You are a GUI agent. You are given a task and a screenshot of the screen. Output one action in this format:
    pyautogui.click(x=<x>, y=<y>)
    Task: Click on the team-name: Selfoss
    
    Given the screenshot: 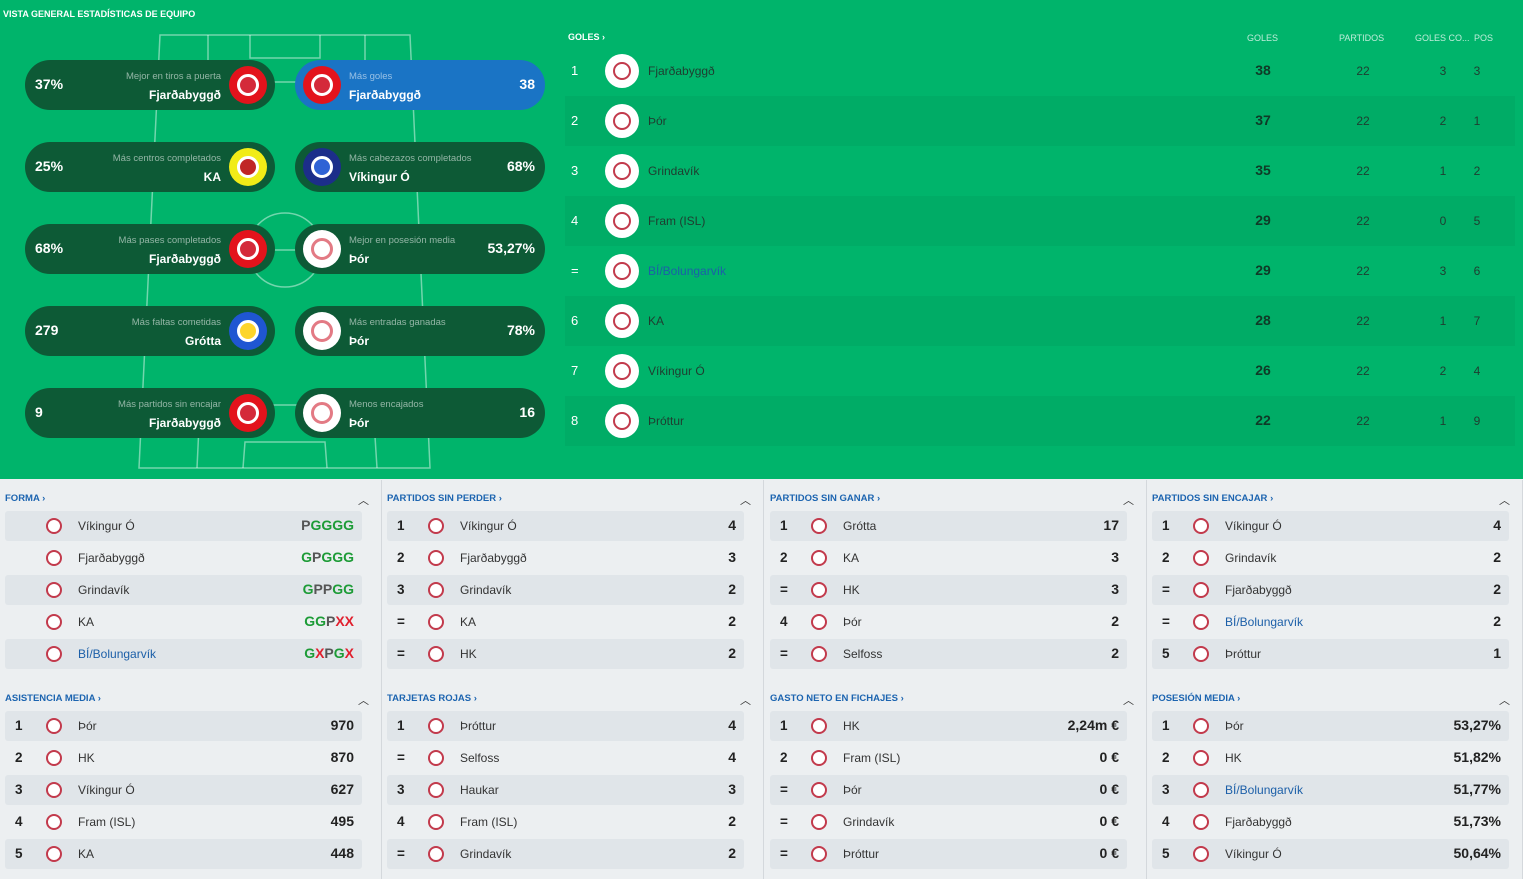 What is the action you would take?
    pyautogui.click(x=862, y=654)
    